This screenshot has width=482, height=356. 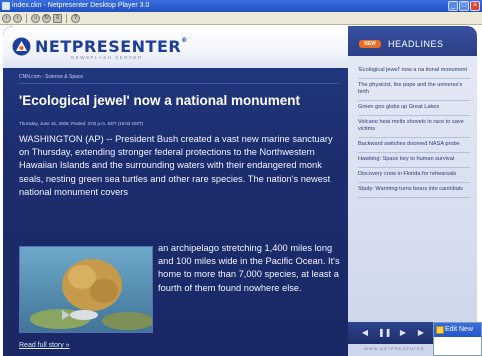 I want to click on headlines-title: HEADLINES, so click(x=416, y=44).